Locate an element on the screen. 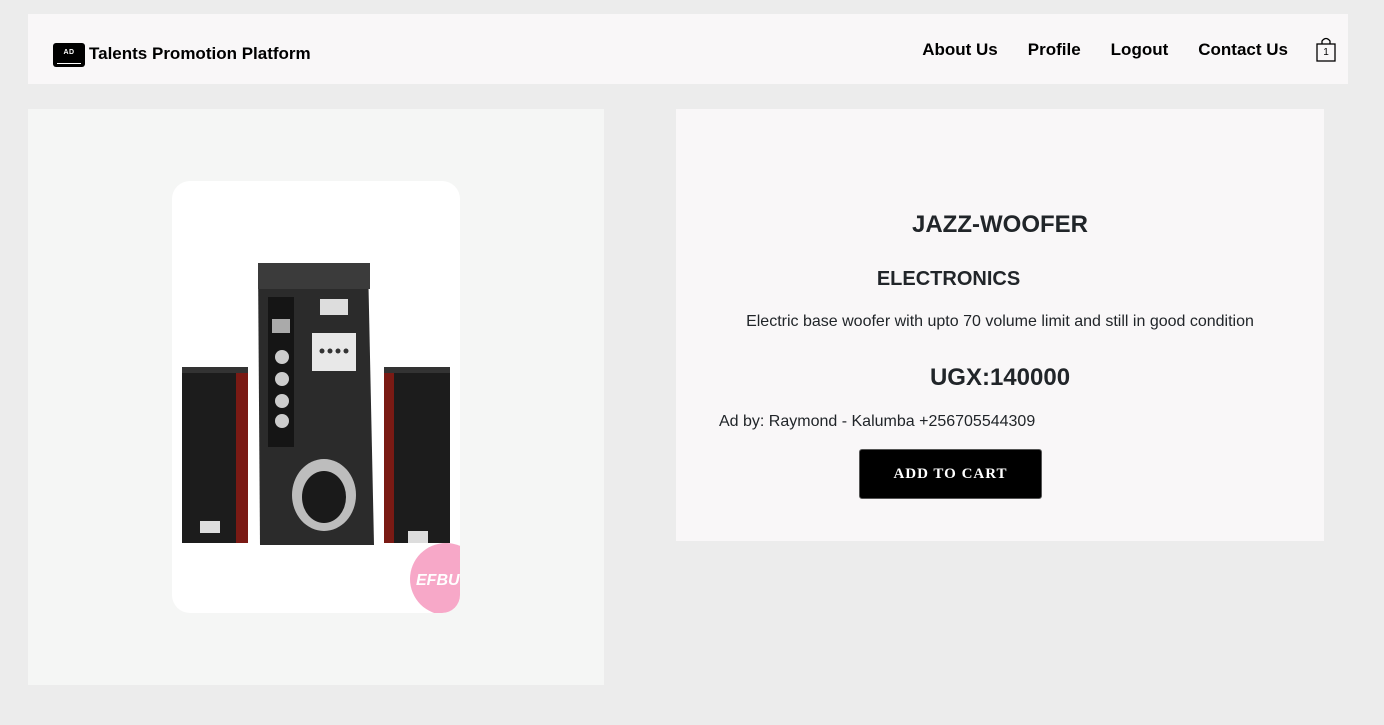 This screenshot has height=725, width=1384. shopping-bag-icon: 1 is located at coordinates (1326, 50).